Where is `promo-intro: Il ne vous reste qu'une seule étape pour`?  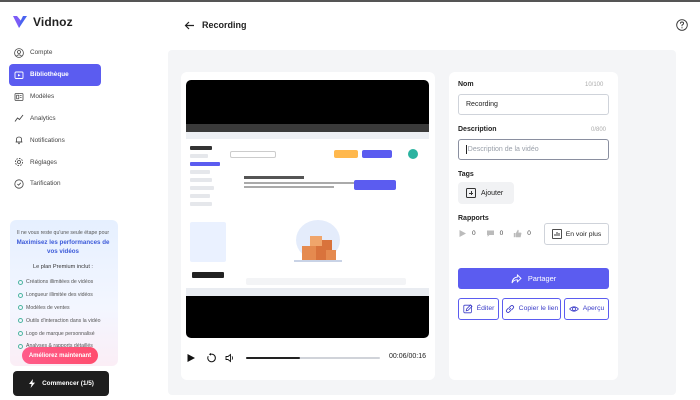 promo-intro: Il ne vous reste qu'une seule étape pour is located at coordinates (63, 233).